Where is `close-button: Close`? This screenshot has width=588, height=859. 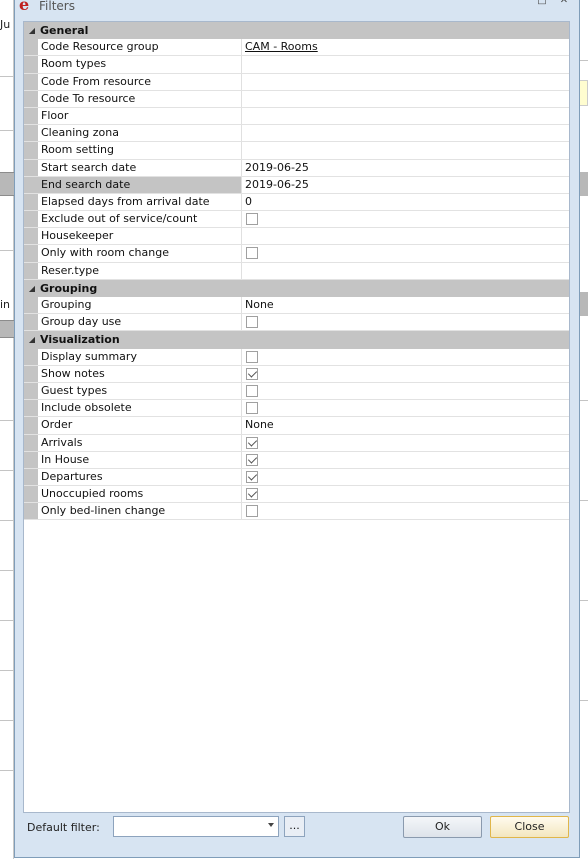
close-button: Close is located at coordinates (529, 827).